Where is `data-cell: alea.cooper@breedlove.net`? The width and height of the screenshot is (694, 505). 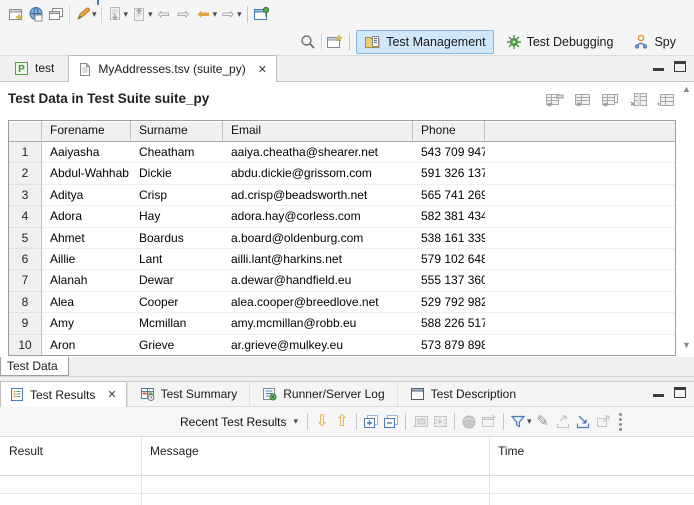 data-cell: alea.cooper@breedlove.net is located at coordinates (318, 303).